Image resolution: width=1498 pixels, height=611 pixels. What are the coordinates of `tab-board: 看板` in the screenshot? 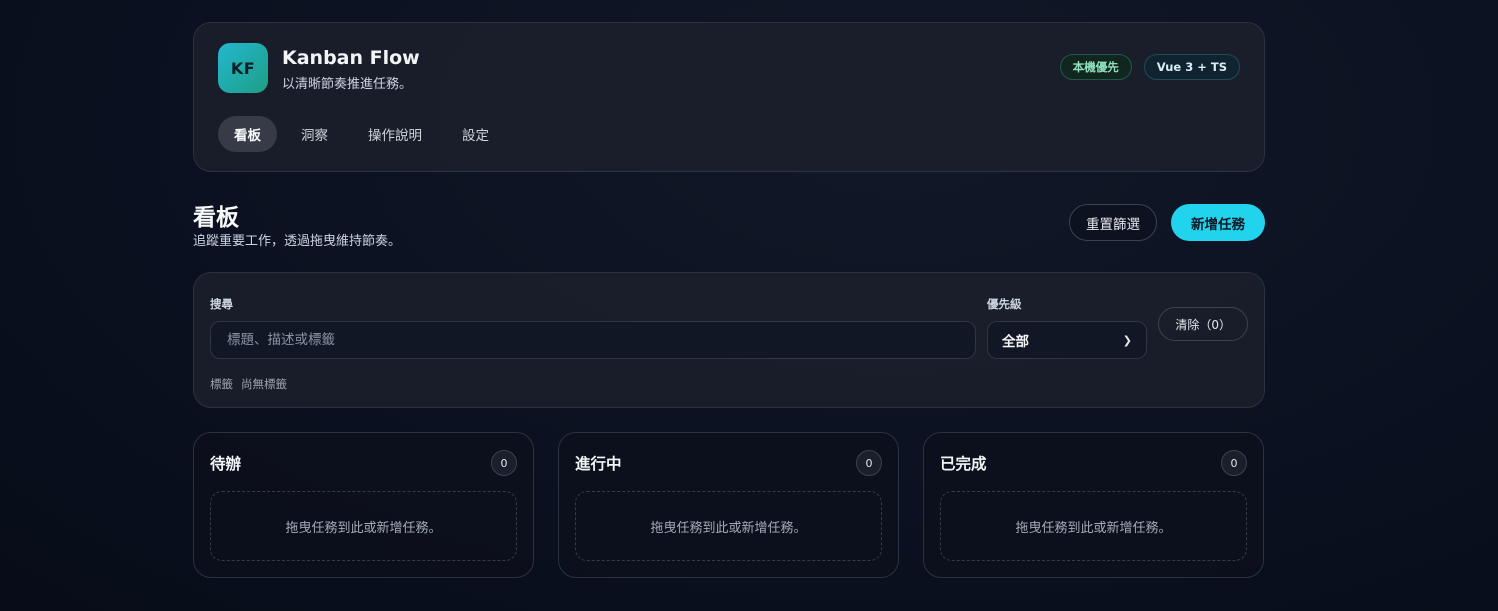 It's located at (247, 134).